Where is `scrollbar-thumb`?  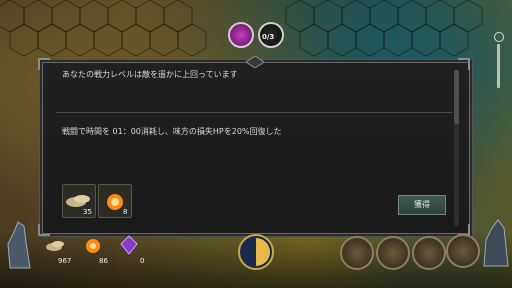
scrollbar-thumb is located at coordinates (456, 97).